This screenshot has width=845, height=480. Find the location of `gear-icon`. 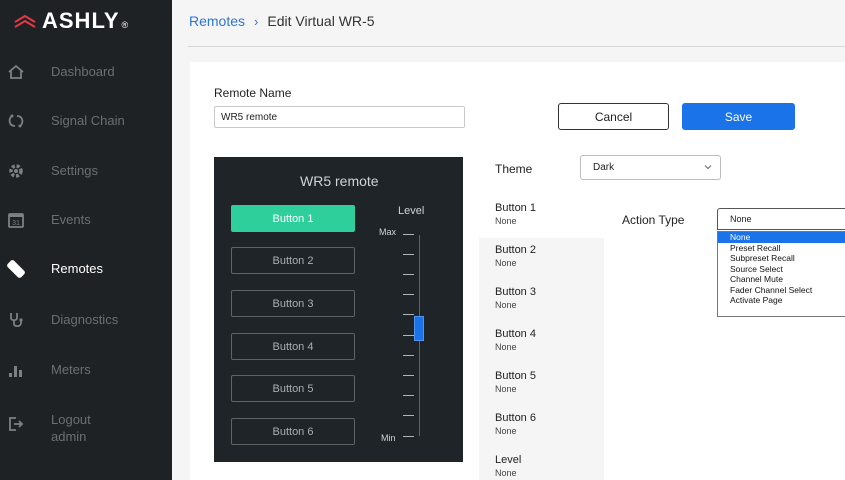

gear-icon is located at coordinates (16, 171).